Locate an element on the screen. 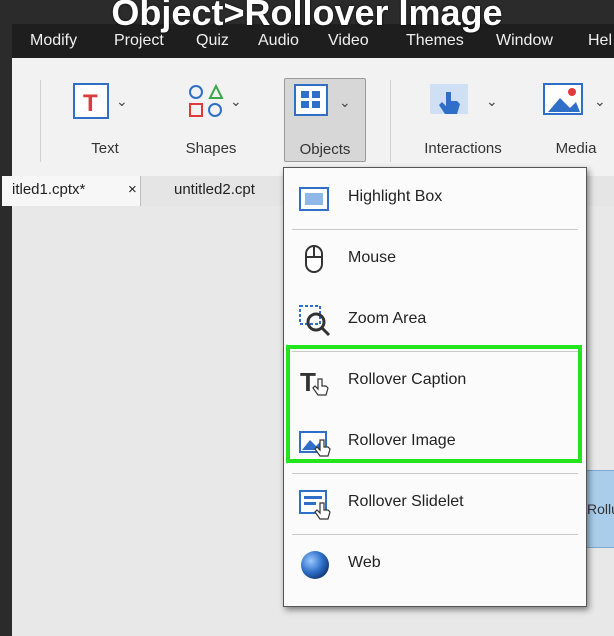 The image size is (614, 636). objects-button-label: Objects is located at coordinates (325, 149).